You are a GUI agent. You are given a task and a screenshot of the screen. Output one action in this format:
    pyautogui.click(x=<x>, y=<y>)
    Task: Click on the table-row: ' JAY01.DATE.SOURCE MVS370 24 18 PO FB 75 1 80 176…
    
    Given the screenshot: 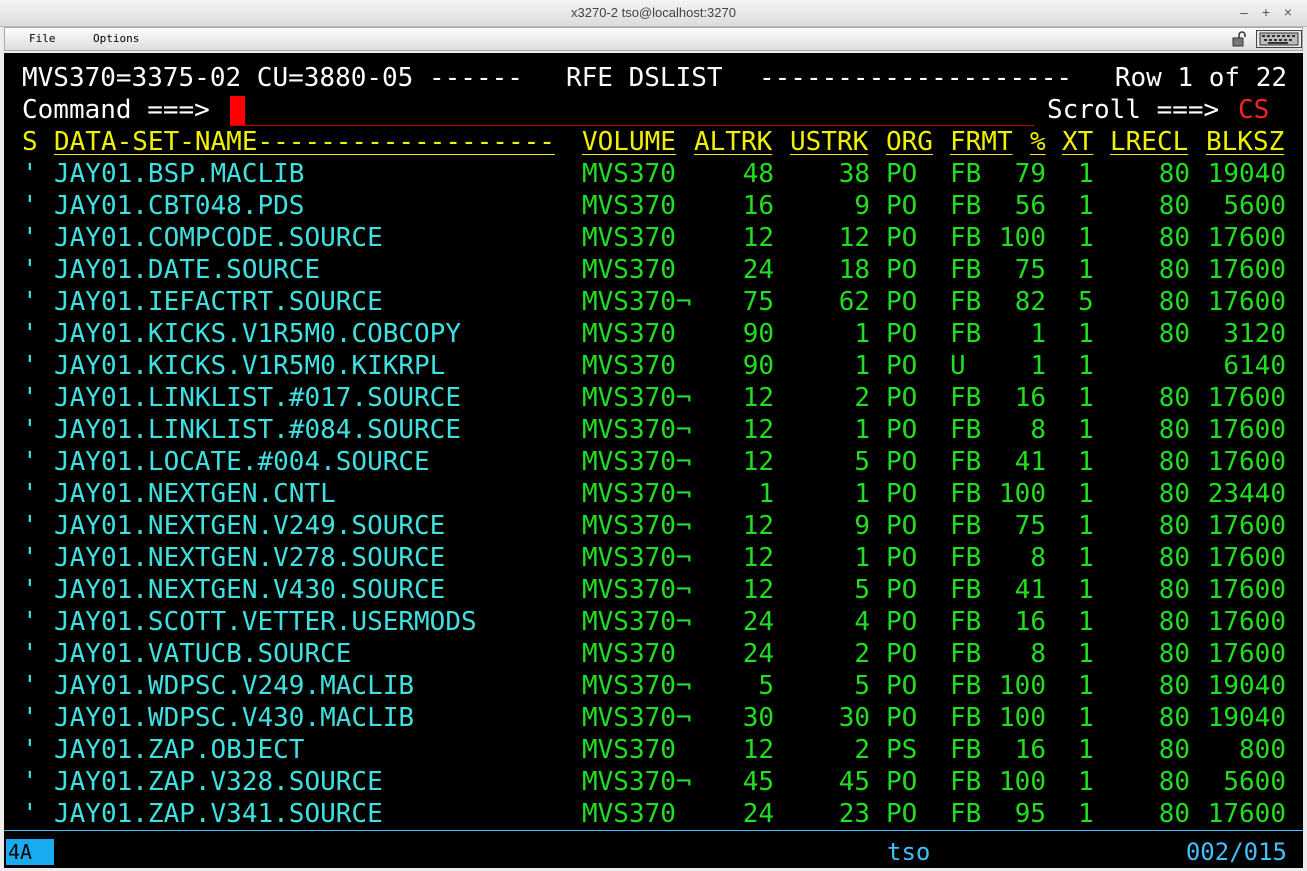 What is the action you would take?
    pyautogui.click(x=653, y=270)
    